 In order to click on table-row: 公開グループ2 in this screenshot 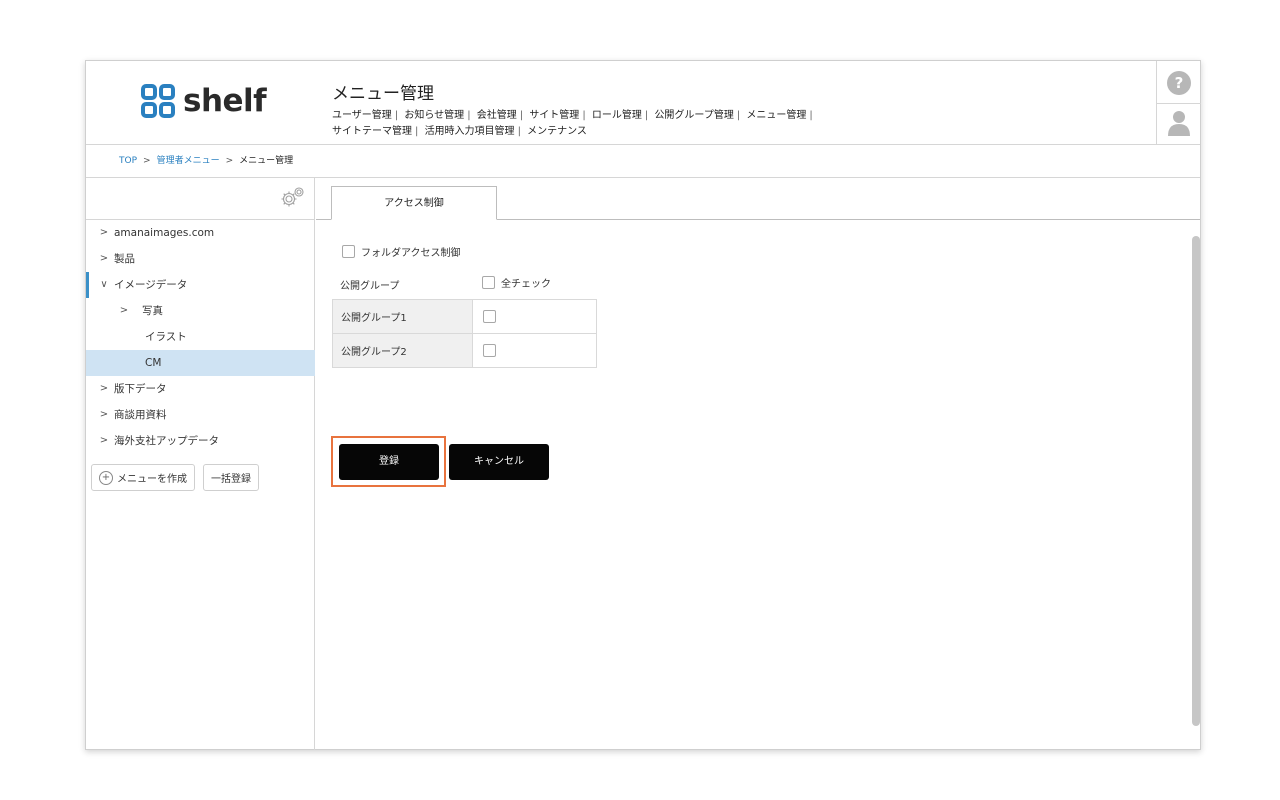, I will do `click(464, 350)`.